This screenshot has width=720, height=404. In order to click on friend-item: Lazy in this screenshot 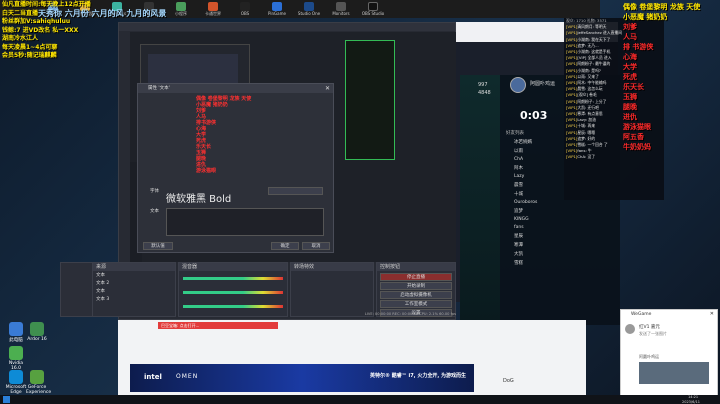, I will do `click(536, 176)`.